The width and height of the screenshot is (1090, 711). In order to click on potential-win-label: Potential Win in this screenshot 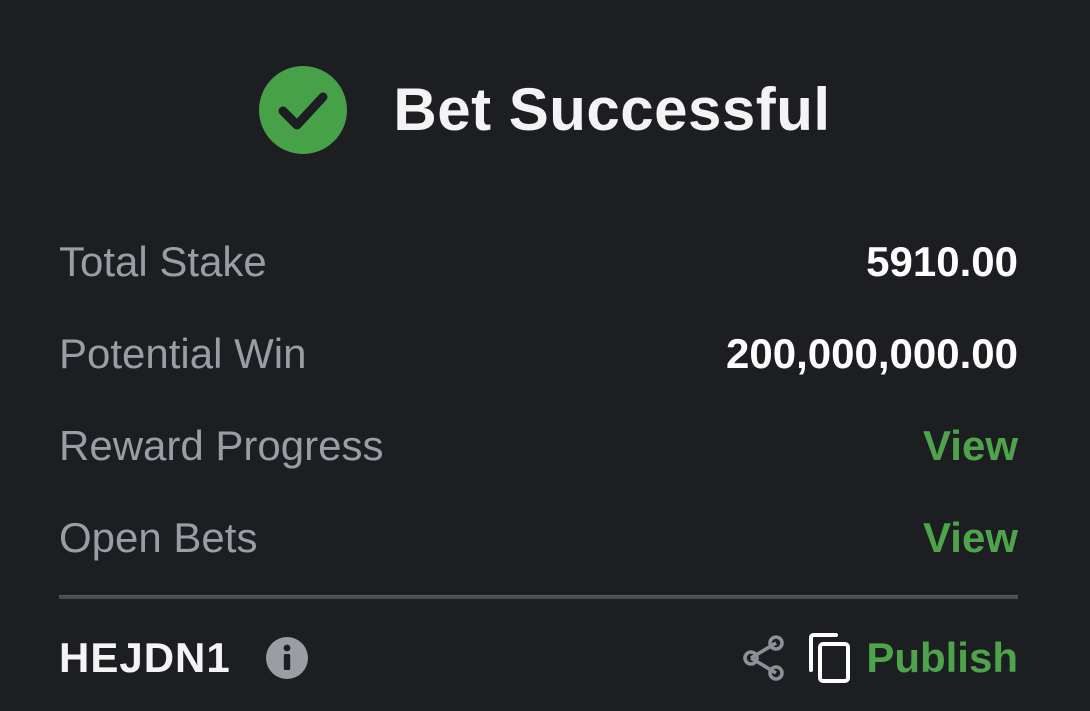, I will do `click(183, 353)`.